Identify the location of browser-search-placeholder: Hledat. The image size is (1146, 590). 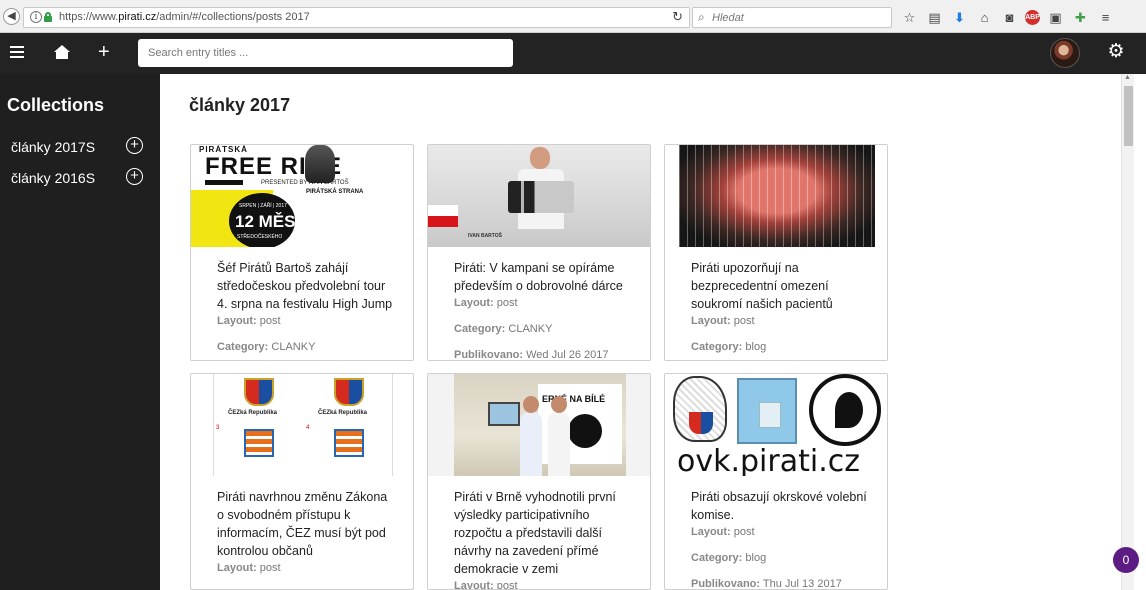
(728, 18).